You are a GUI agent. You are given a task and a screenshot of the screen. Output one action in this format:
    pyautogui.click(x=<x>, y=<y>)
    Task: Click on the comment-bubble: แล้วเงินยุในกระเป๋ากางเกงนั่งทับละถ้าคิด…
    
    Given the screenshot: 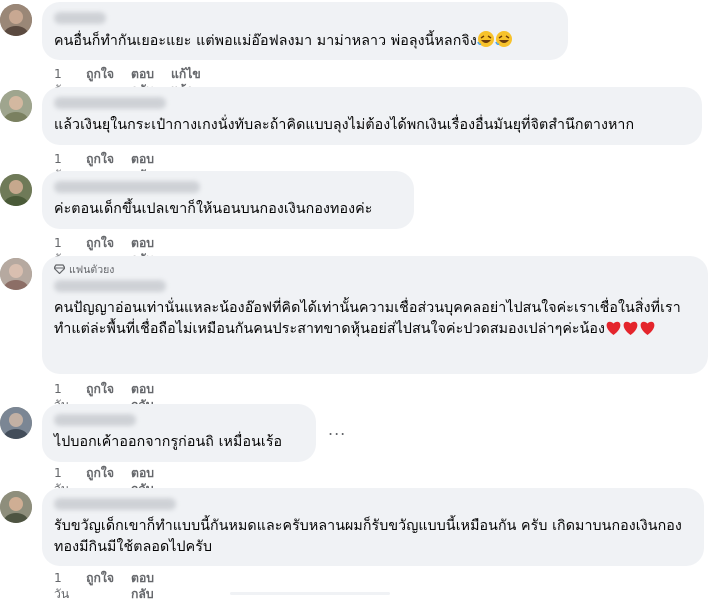 What is the action you would take?
    pyautogui.click(x=372, y=116)
    